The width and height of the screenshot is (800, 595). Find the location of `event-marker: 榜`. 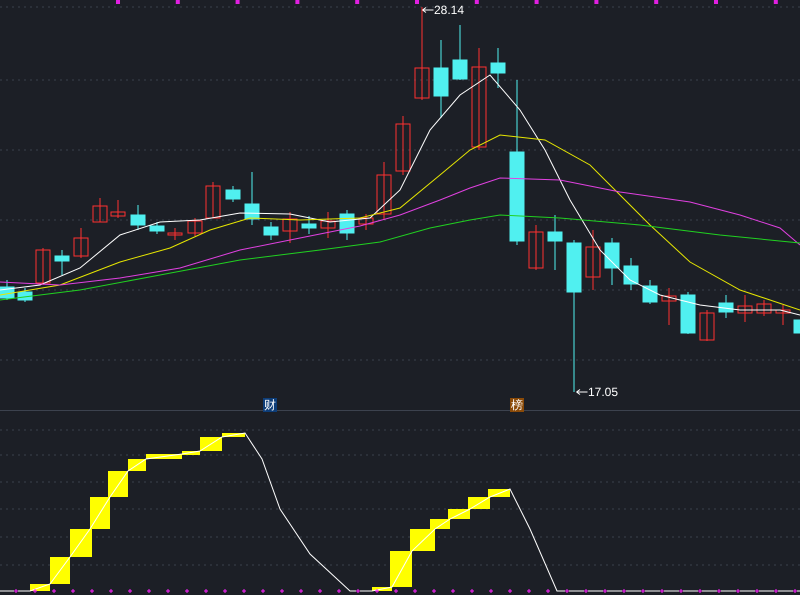

event-marker: 榜 is located at coordinates (517, 405).